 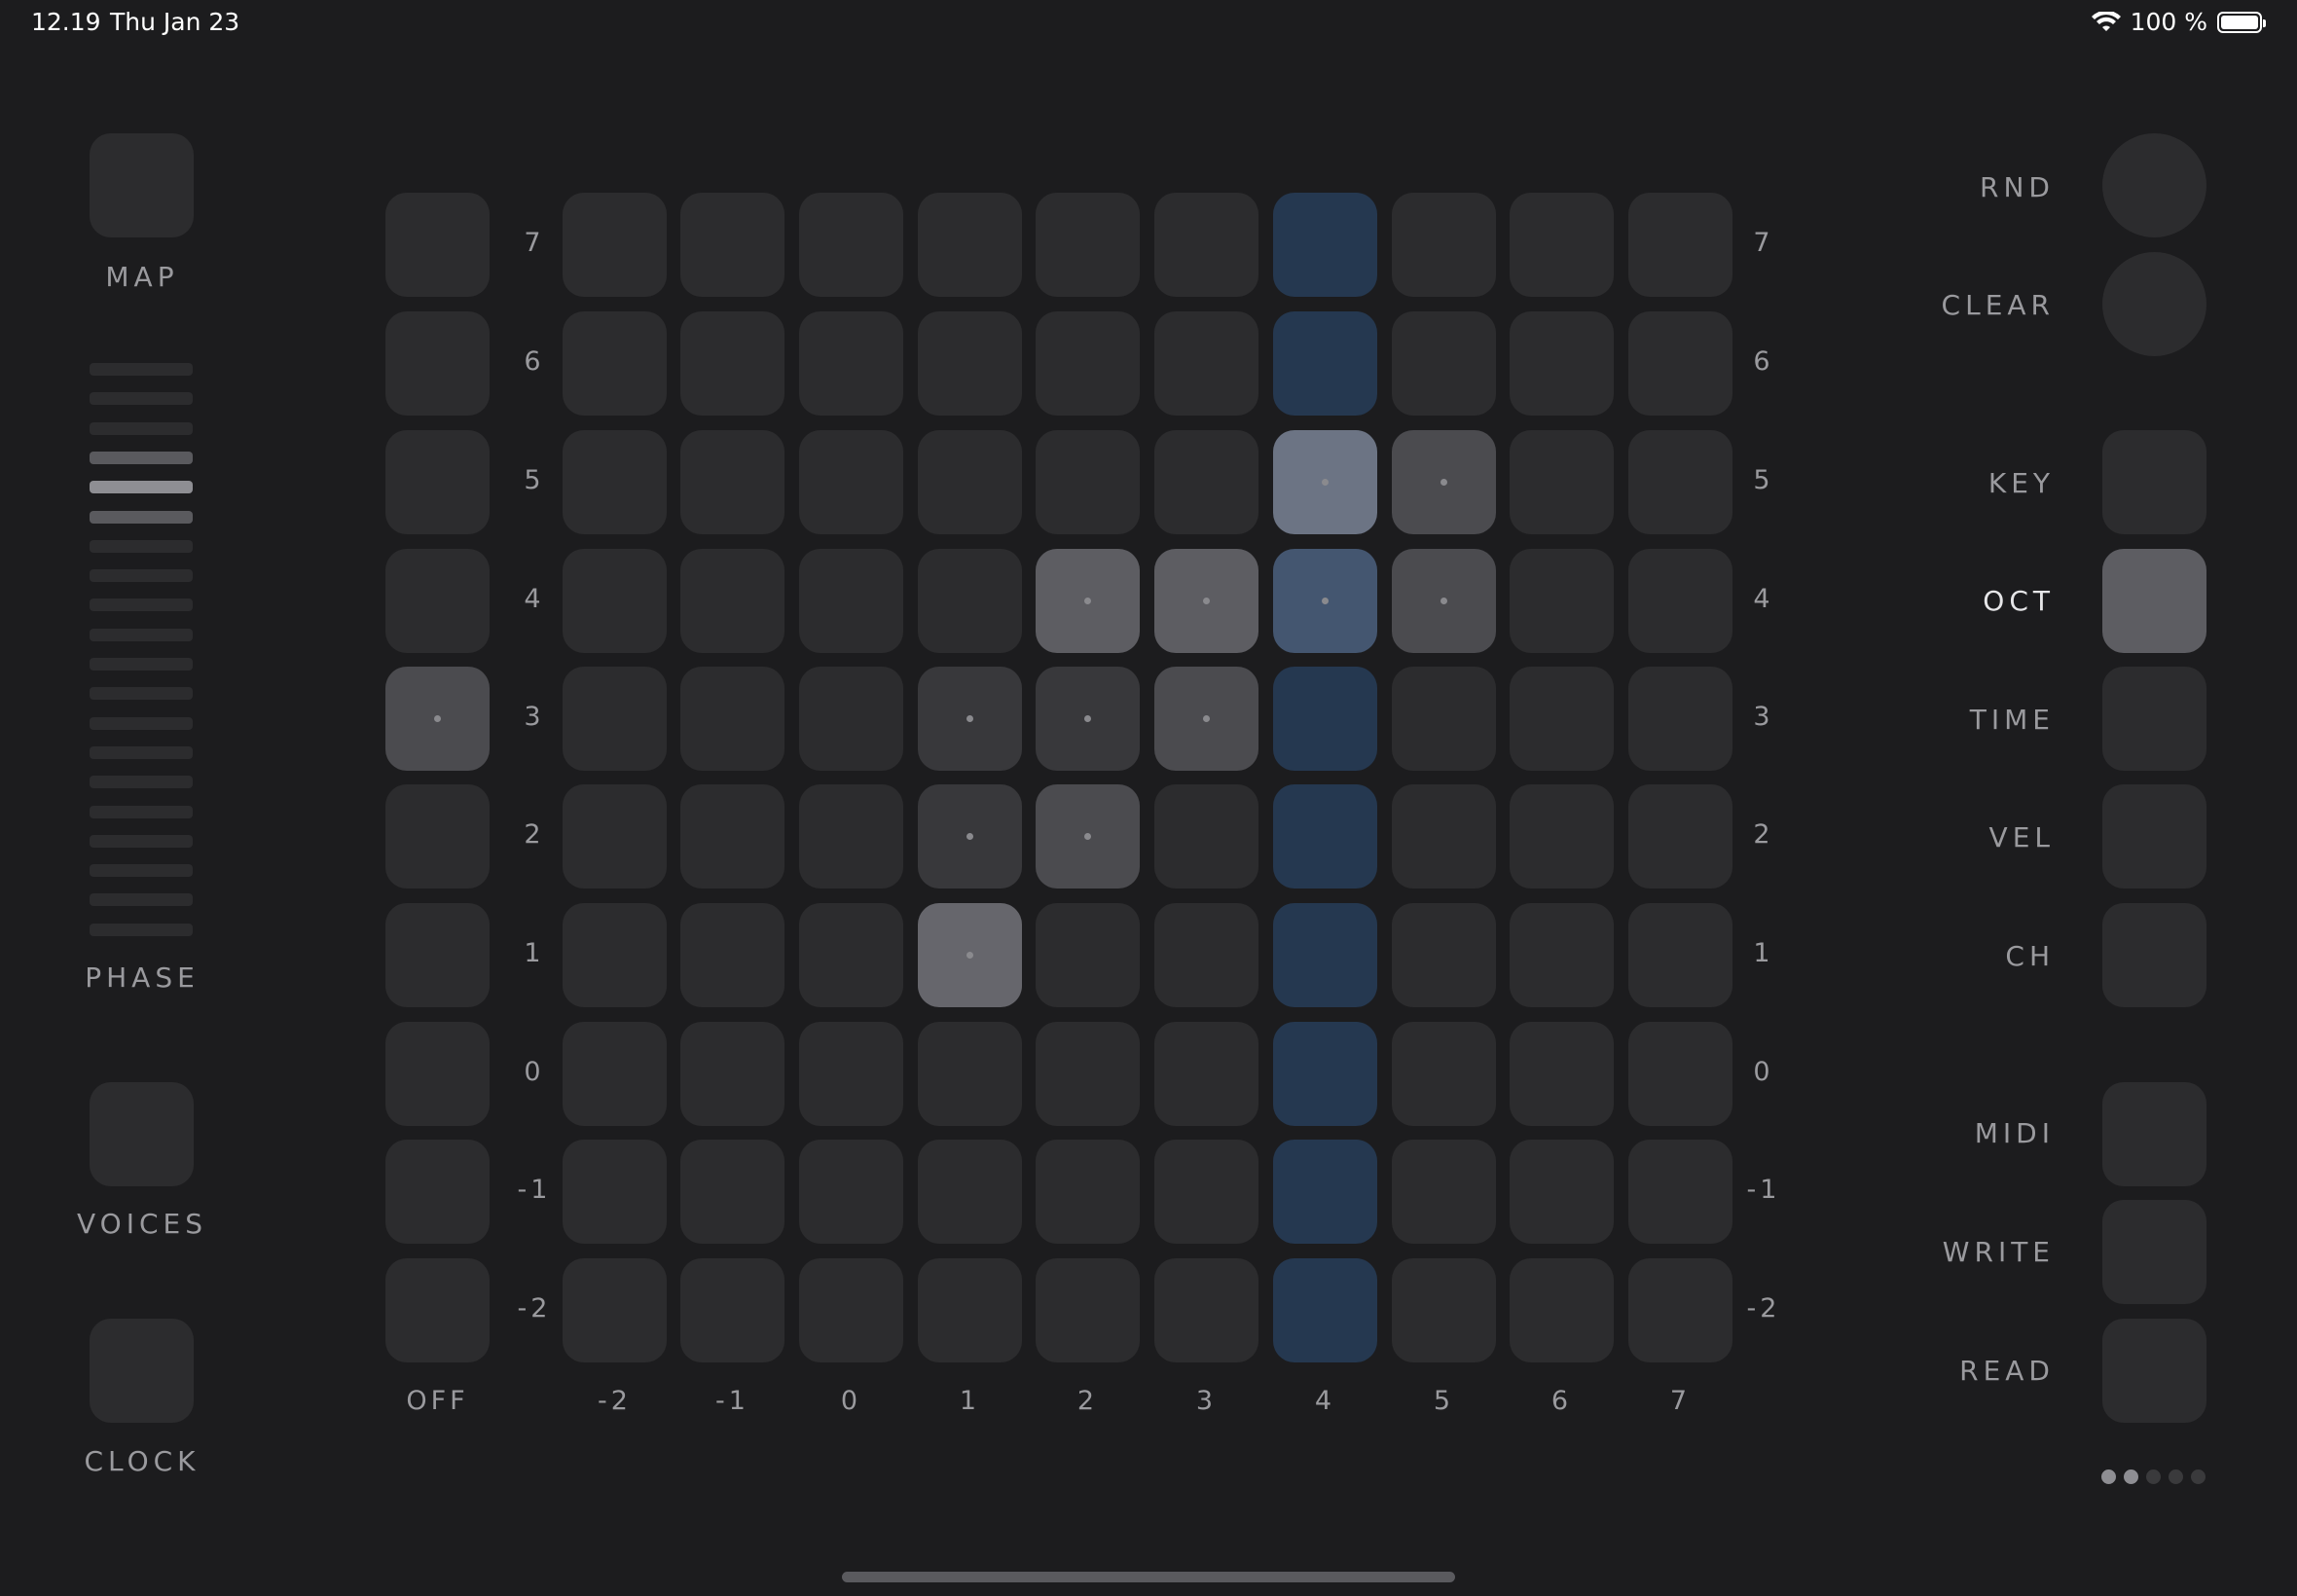 I want to click on page-indicator, so click(x=2153, y=1477).